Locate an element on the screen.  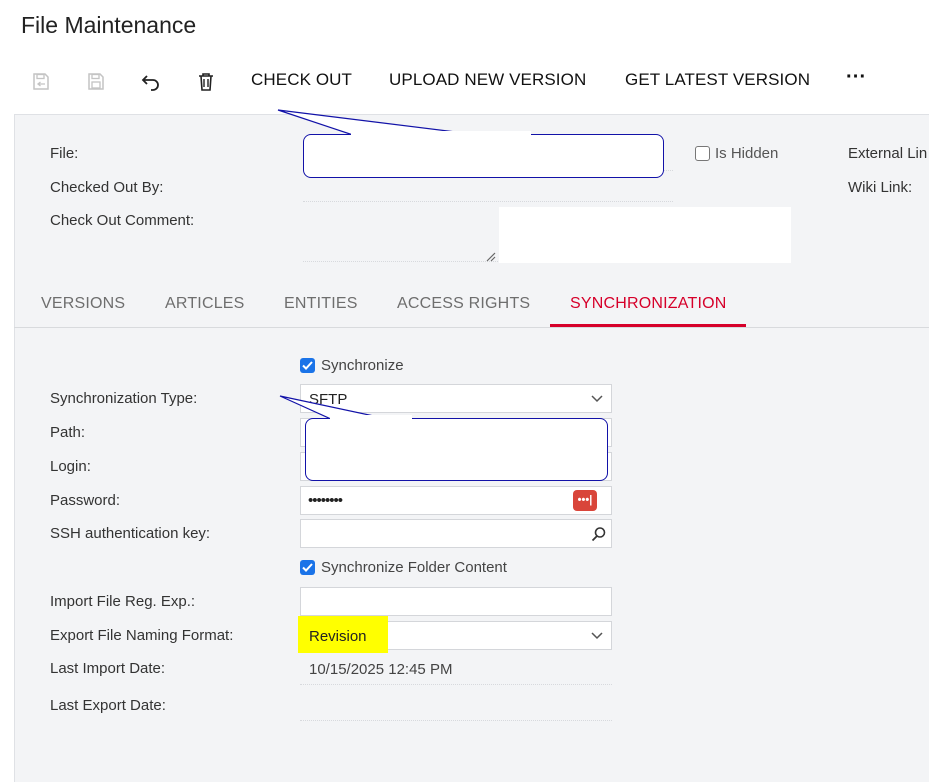
login-label: Login: is located at coordinates (70, 466).